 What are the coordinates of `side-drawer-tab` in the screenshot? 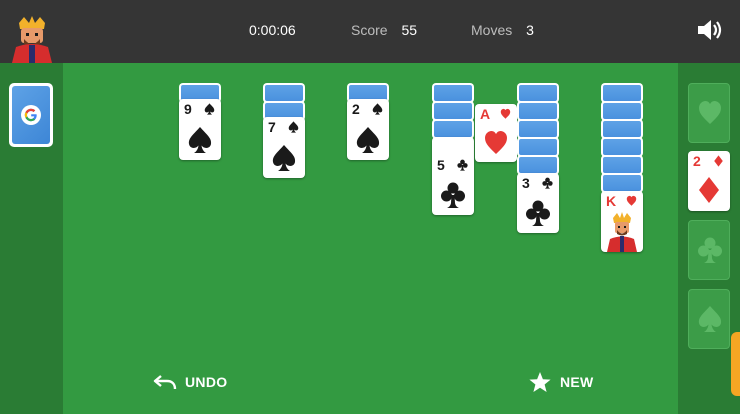 It's located at (735, 364).